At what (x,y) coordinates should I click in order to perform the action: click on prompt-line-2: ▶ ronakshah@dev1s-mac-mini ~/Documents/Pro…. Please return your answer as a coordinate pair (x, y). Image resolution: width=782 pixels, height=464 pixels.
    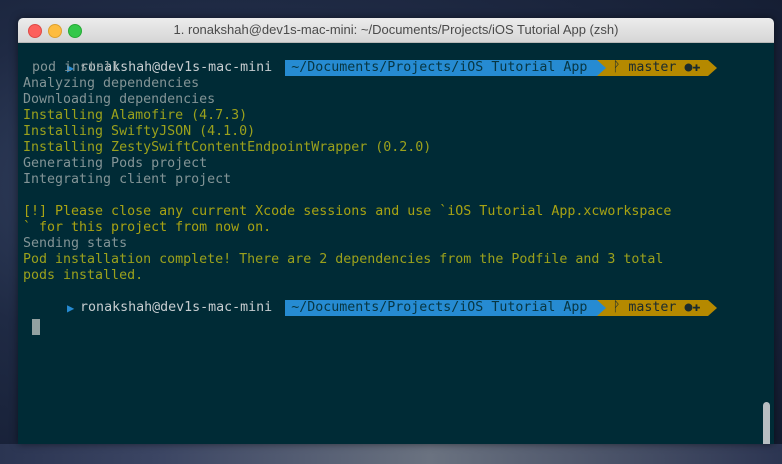
    Looking at the image, I should click on (368, 300).